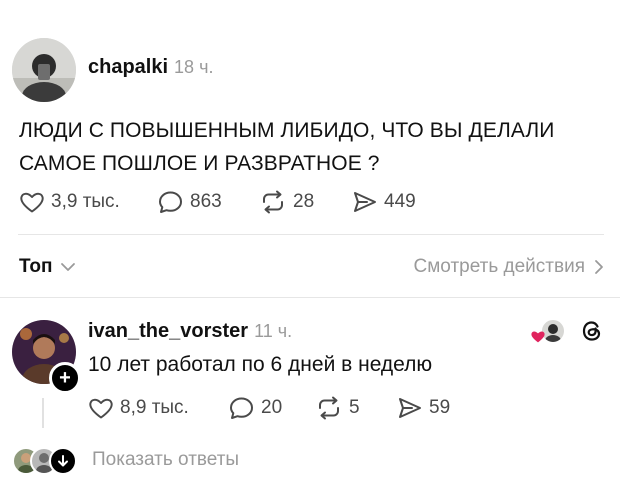 The width and height of the screenshot is (620, 487). I want to click on reply-like-count: 8,9 тыс., so click(154, 407).